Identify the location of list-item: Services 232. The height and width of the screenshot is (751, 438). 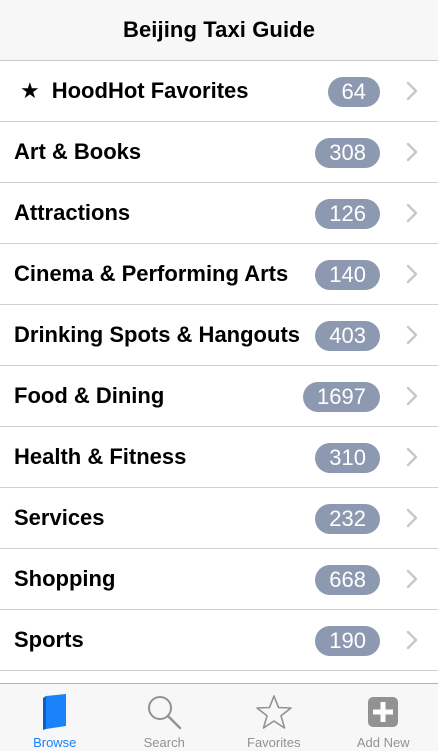
(219, 518).